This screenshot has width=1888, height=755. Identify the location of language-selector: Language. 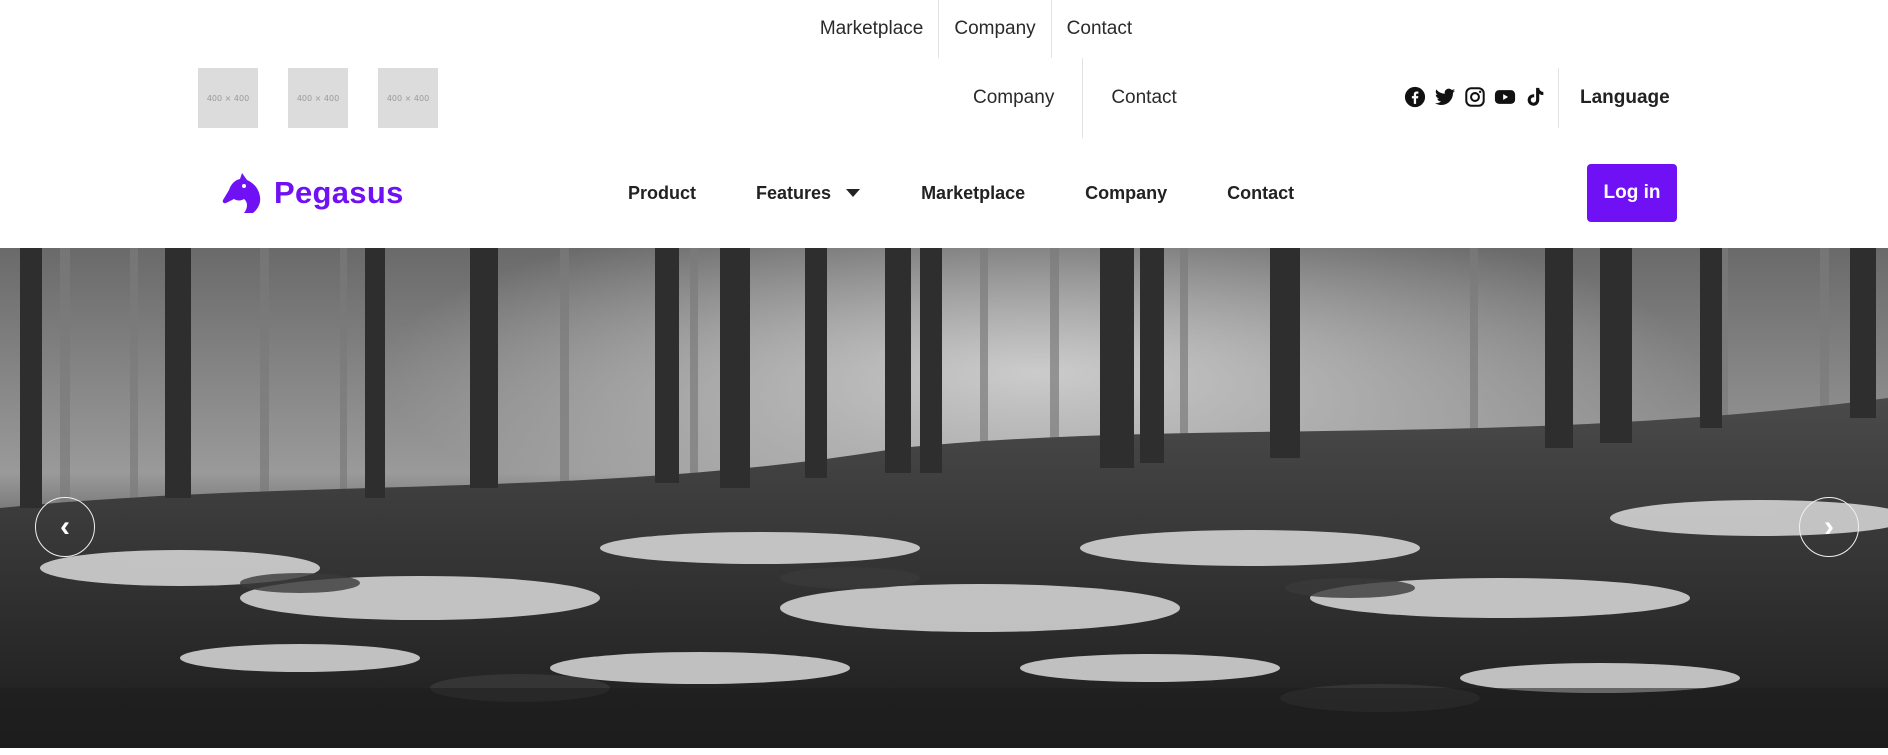
(1625, 98).